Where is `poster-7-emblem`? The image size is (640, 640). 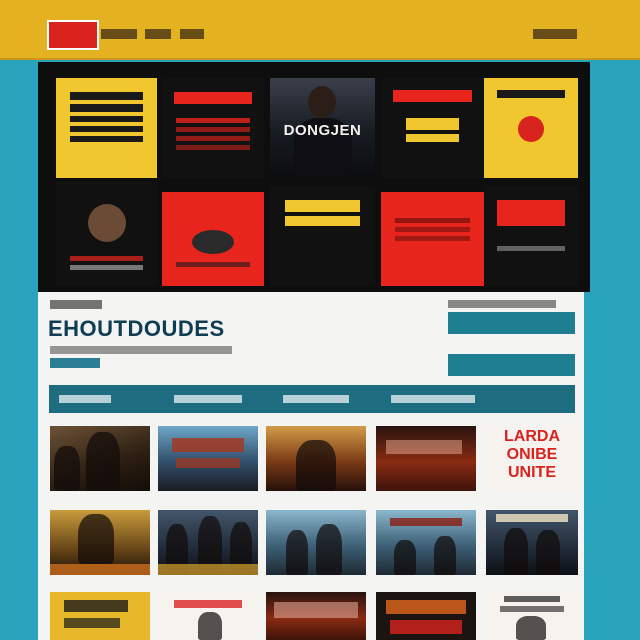 poster-7-emblem is located at coordinates (213, 242).